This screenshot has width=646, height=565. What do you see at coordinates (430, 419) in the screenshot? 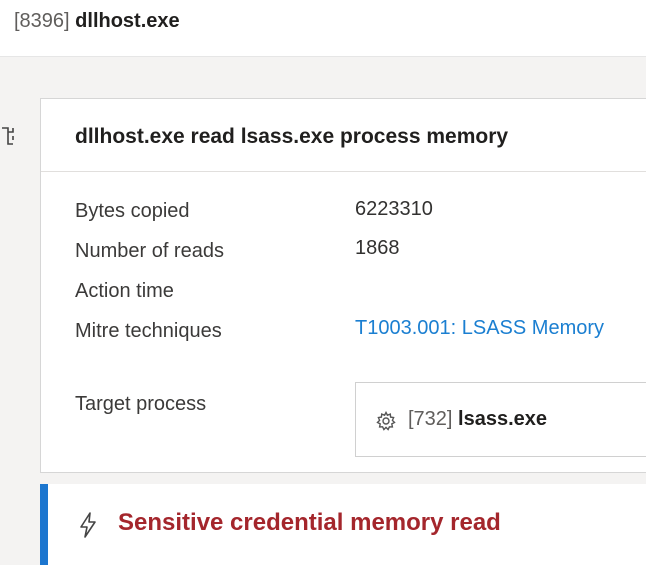
I see `target-pid: [732]` at bounding box center [430, 419].